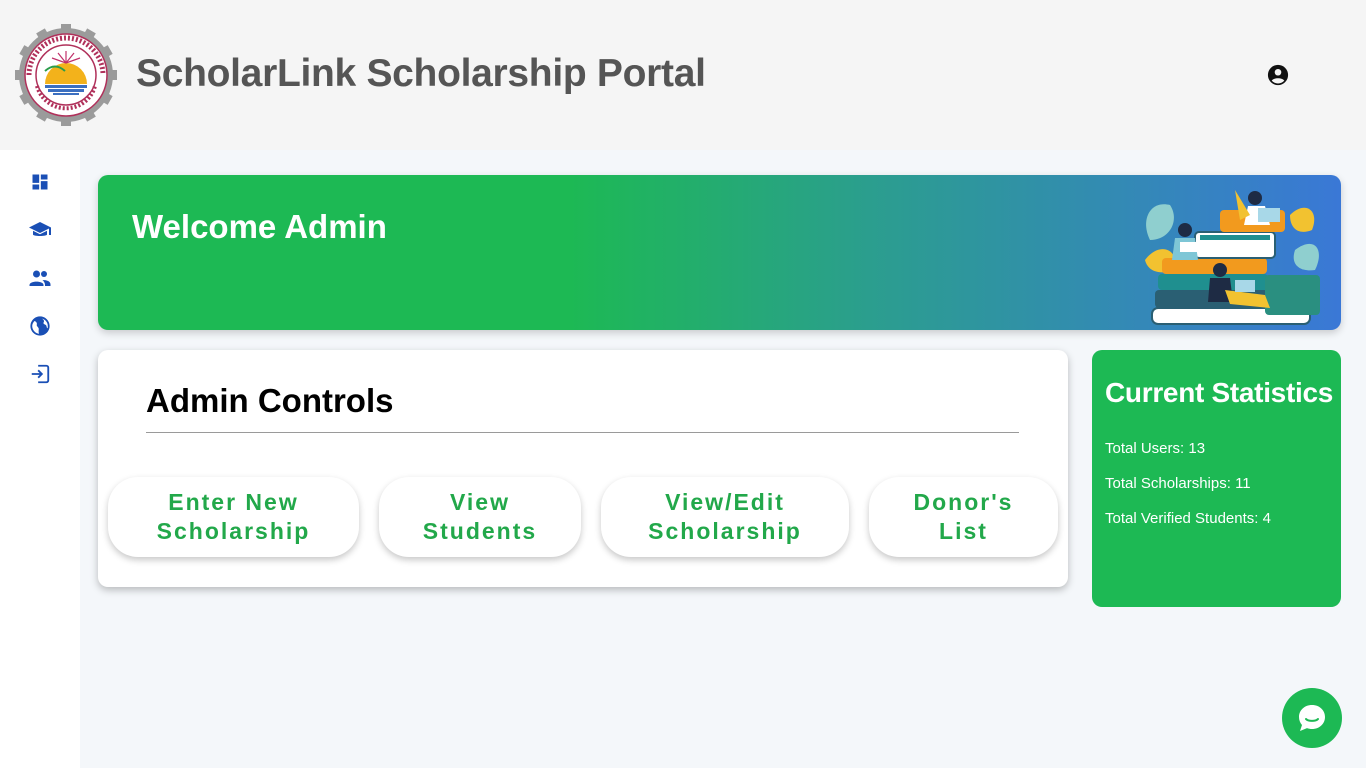 This screenshot has width=1366, height=768. I want to click on view-edit-scholarship-button: View/Edit Scholarship, so click(725, 517).